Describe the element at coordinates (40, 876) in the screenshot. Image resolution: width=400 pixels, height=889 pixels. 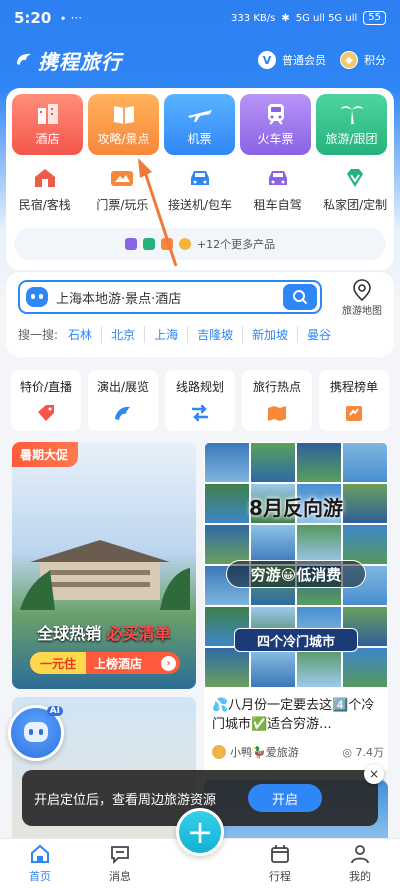
I see `tab-label: 首页` at that location.